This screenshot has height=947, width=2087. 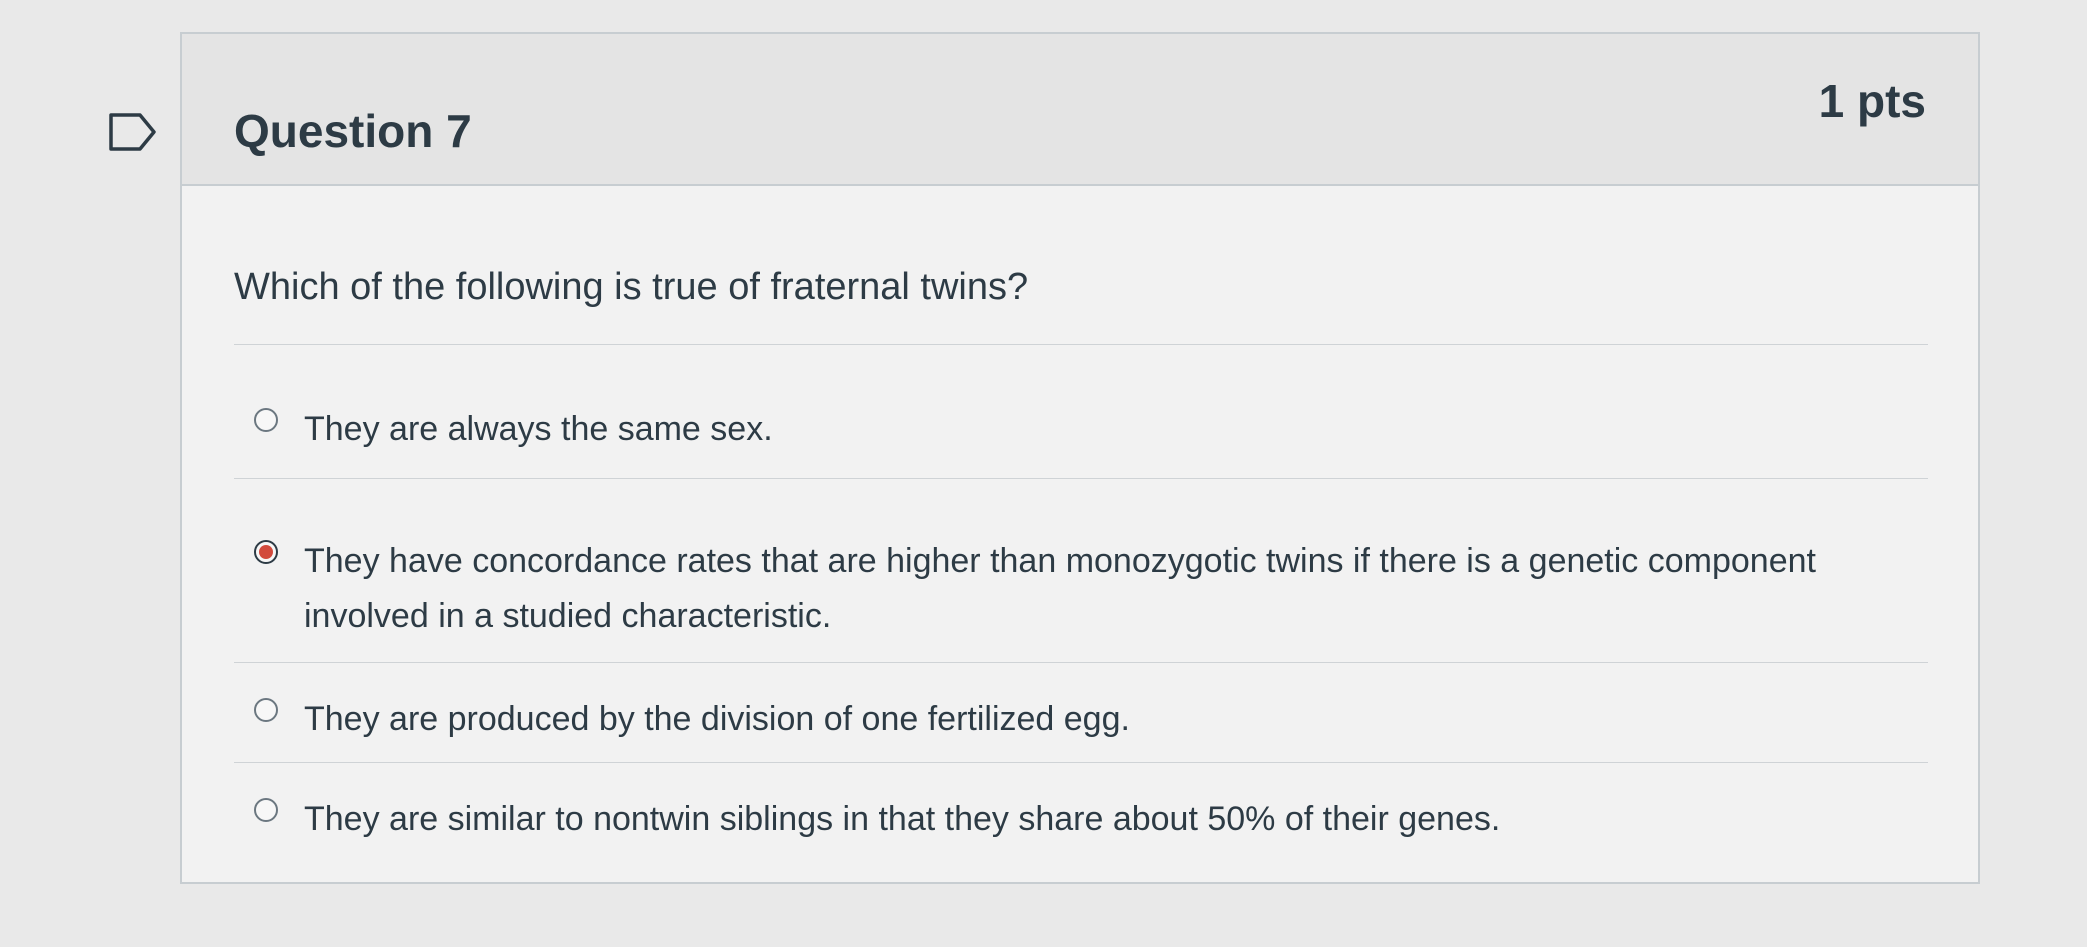 I want to click on question-points: 1 pts, so click(x=1872, y=101).